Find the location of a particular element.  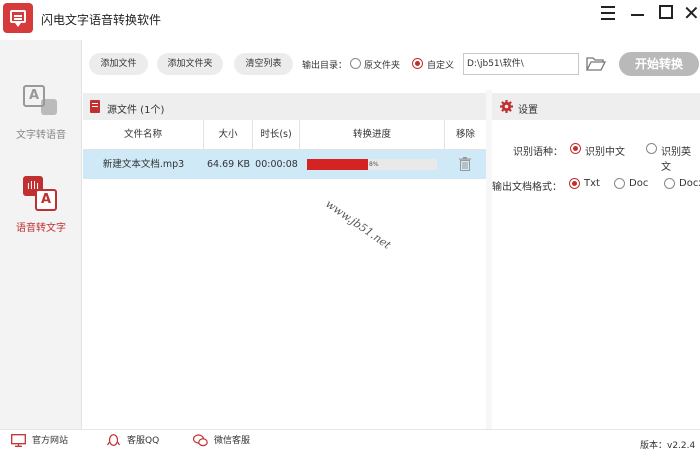

folder-open-icon is located at coordinates (596, 64).